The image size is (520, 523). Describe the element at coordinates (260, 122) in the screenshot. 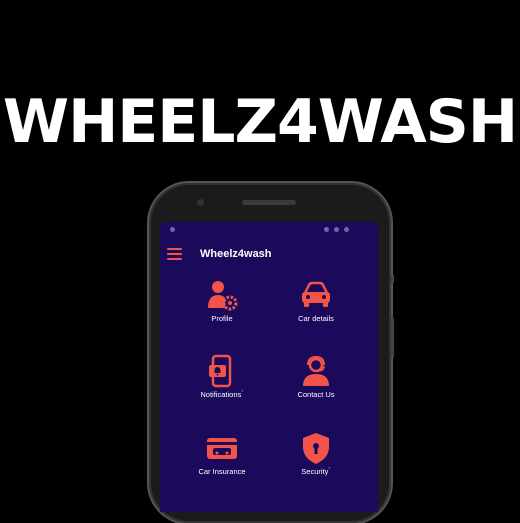

I see `banner-title: WHEELZ4WASH` at that location.